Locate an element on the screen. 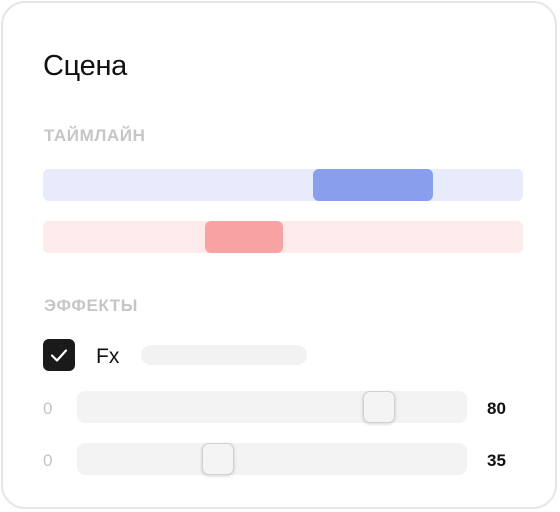 The image size is (560, 512). checkmark-icon is located at coordinates (59, 355).